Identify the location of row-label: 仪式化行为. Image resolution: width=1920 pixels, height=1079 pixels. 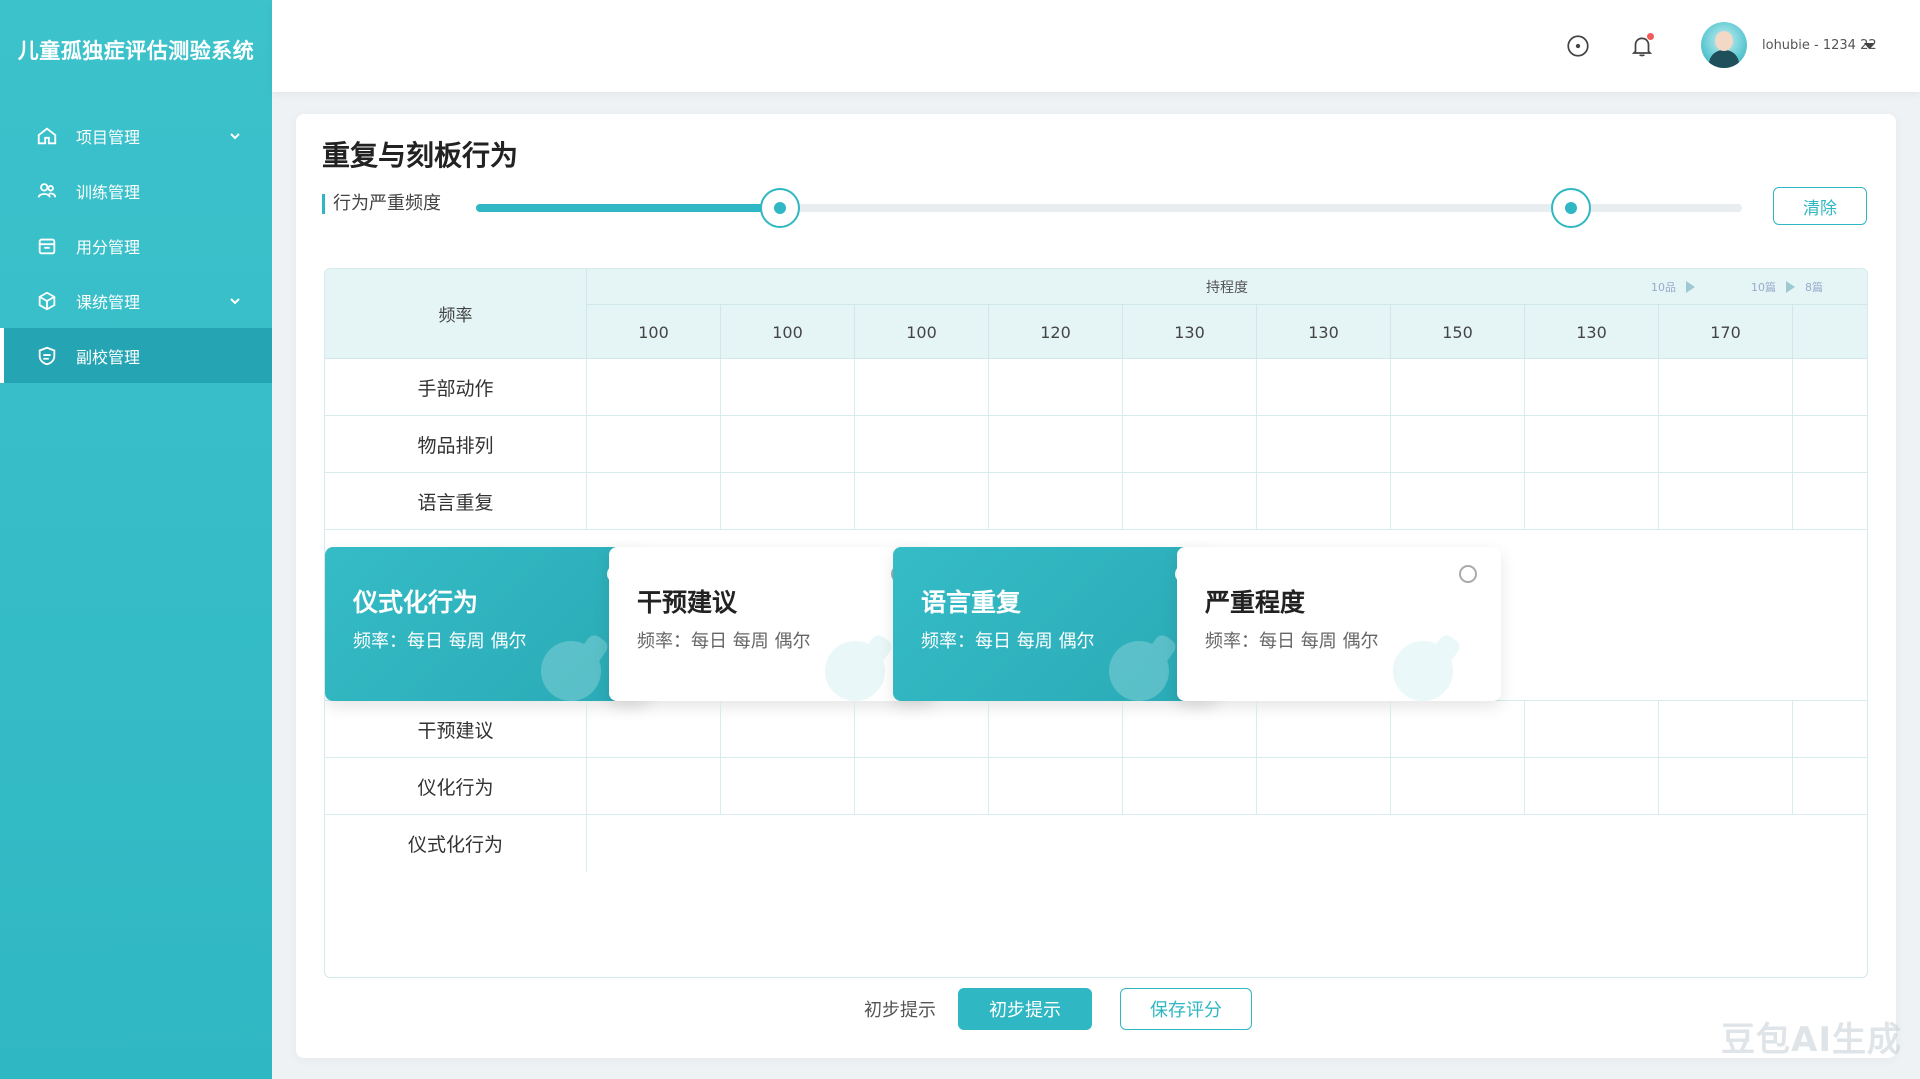
(456, 843).